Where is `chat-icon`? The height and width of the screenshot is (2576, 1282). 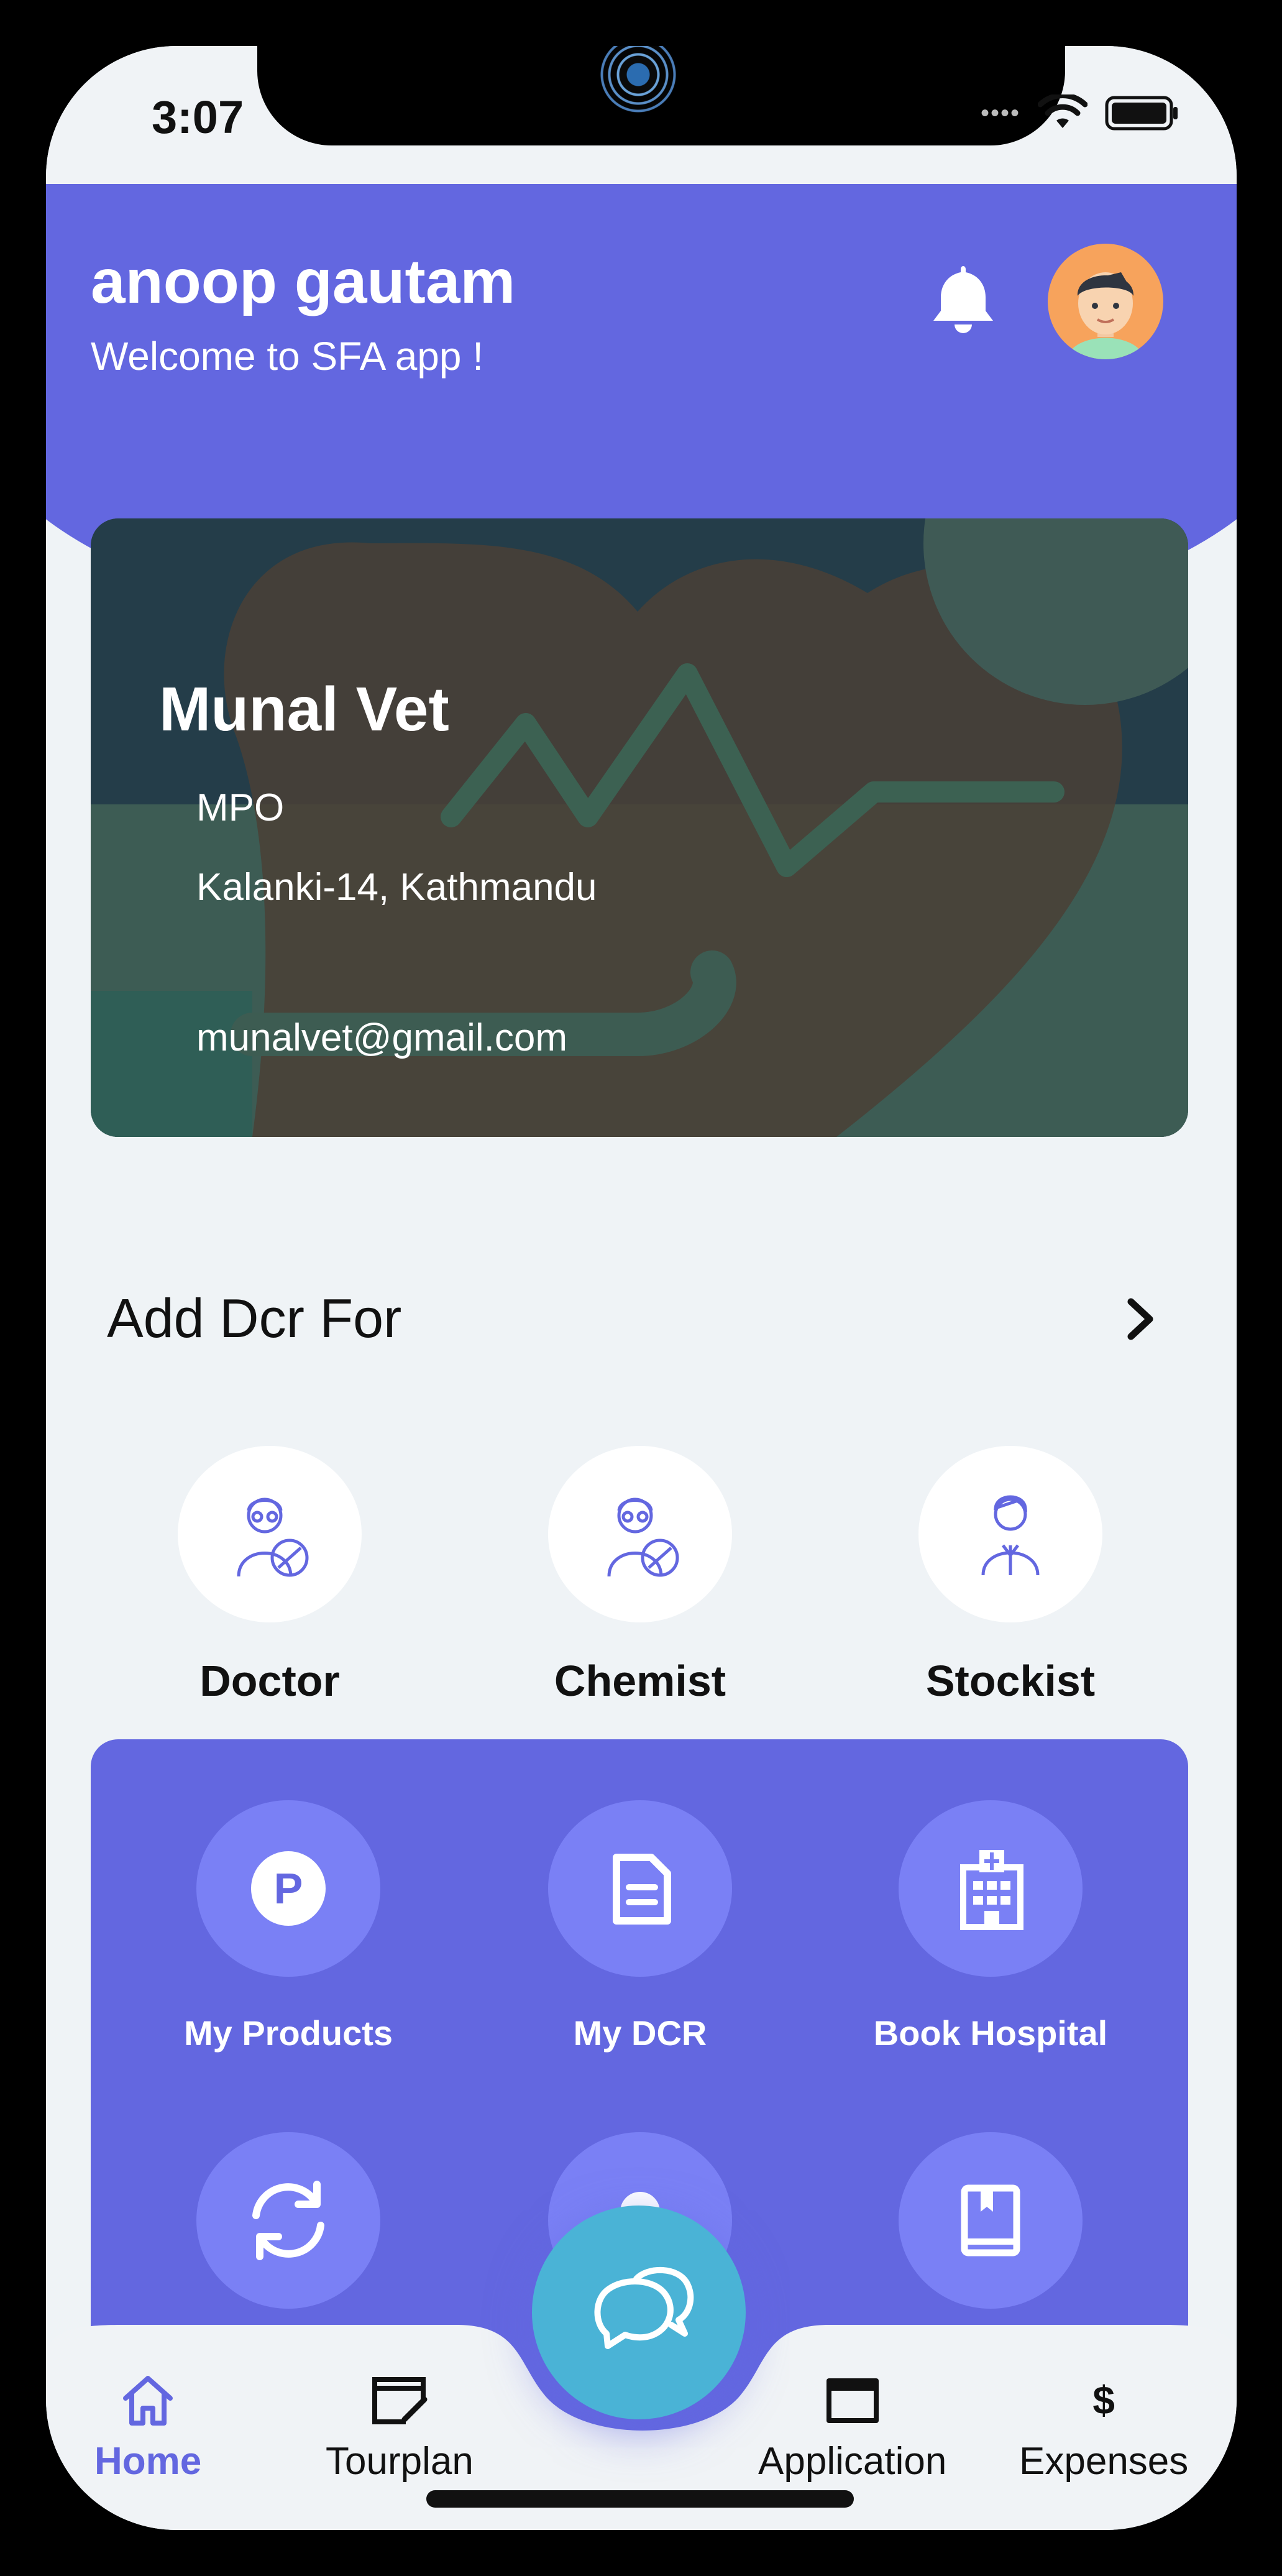
chat-icon is located at coordinates (644, 2307).